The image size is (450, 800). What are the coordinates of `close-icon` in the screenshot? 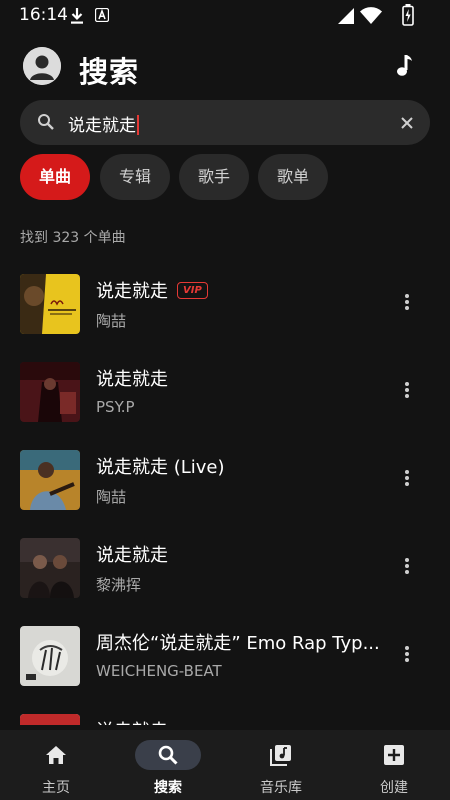 It's located at (407, 123).